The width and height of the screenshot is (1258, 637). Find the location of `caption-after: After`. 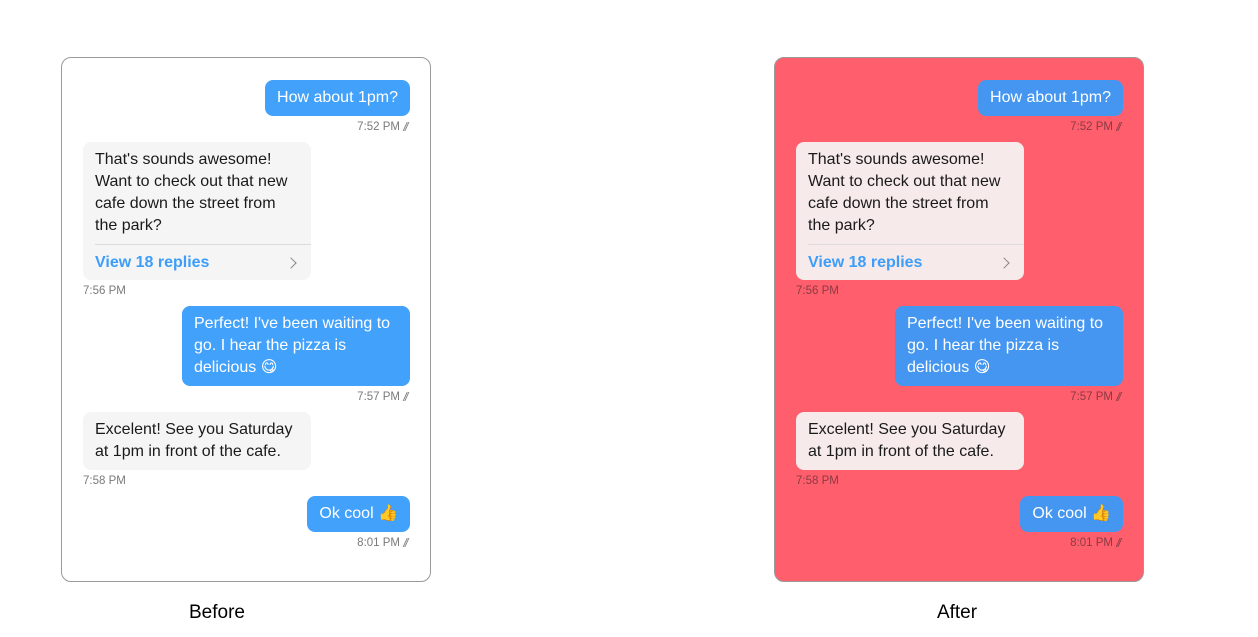

caption-after: After is located at coordinates (957, 612).